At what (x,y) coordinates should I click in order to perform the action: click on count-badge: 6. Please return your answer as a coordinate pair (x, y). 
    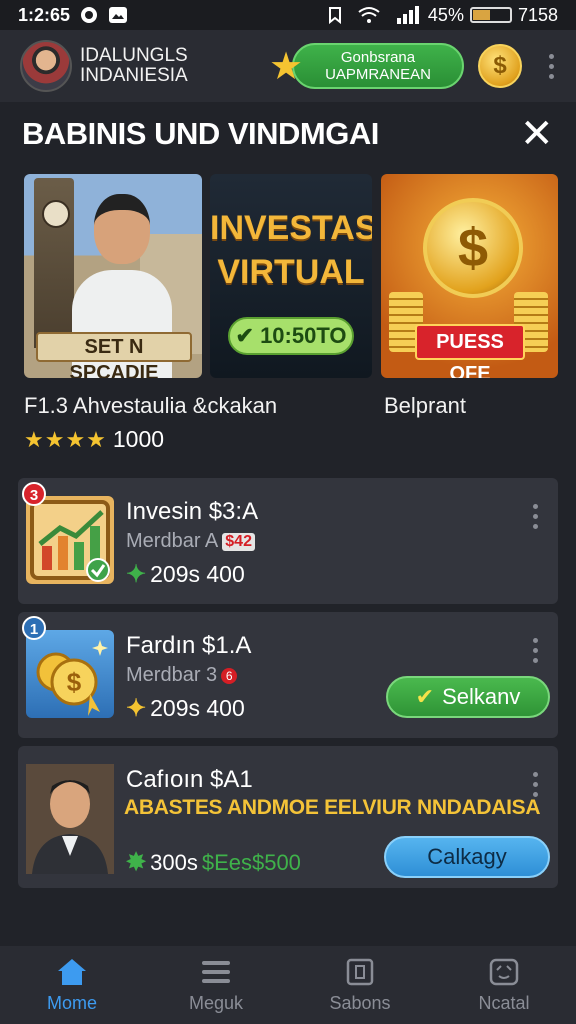
    Looking at the image, I should click on (229, 675).